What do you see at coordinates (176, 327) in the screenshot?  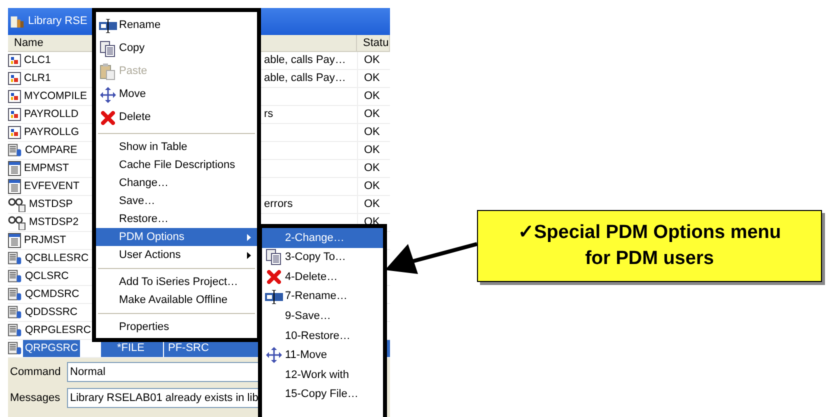 I see `menu-item: Properties` at bounding box center [176, 327].